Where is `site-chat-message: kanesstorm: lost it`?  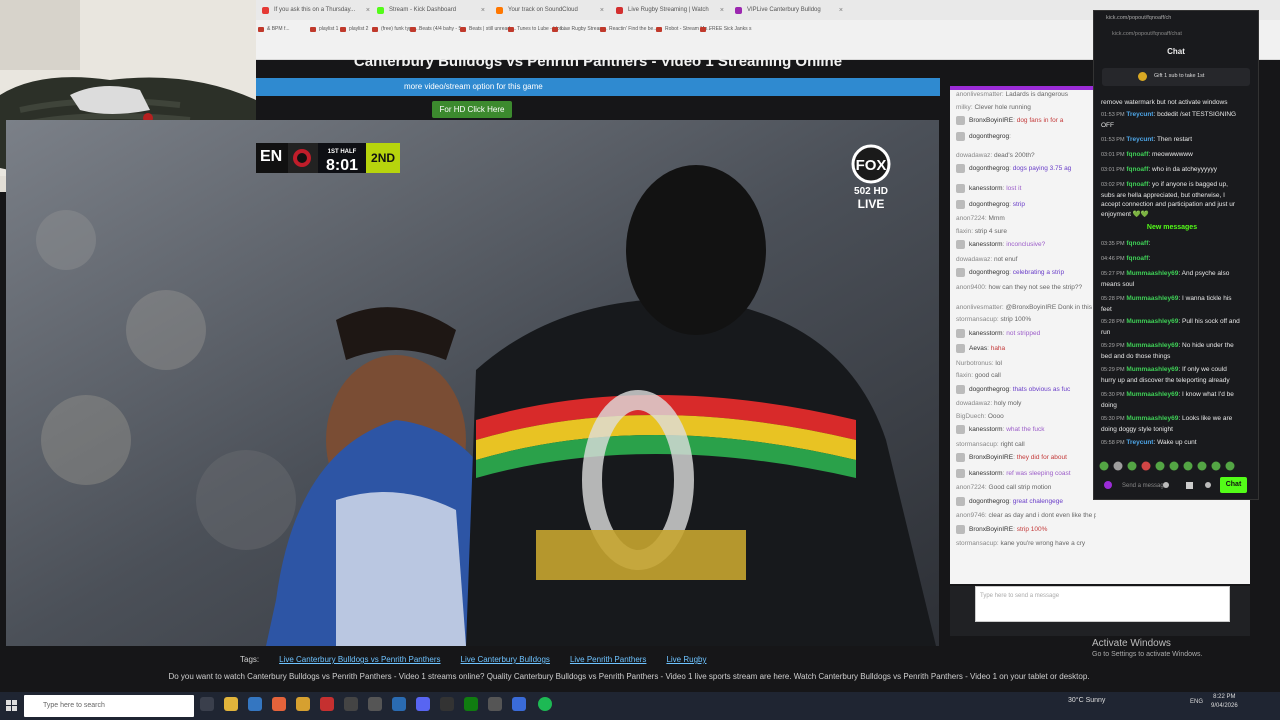
site-chat-message: kanesstorm: lost it is located at coordinates (1026, 188).